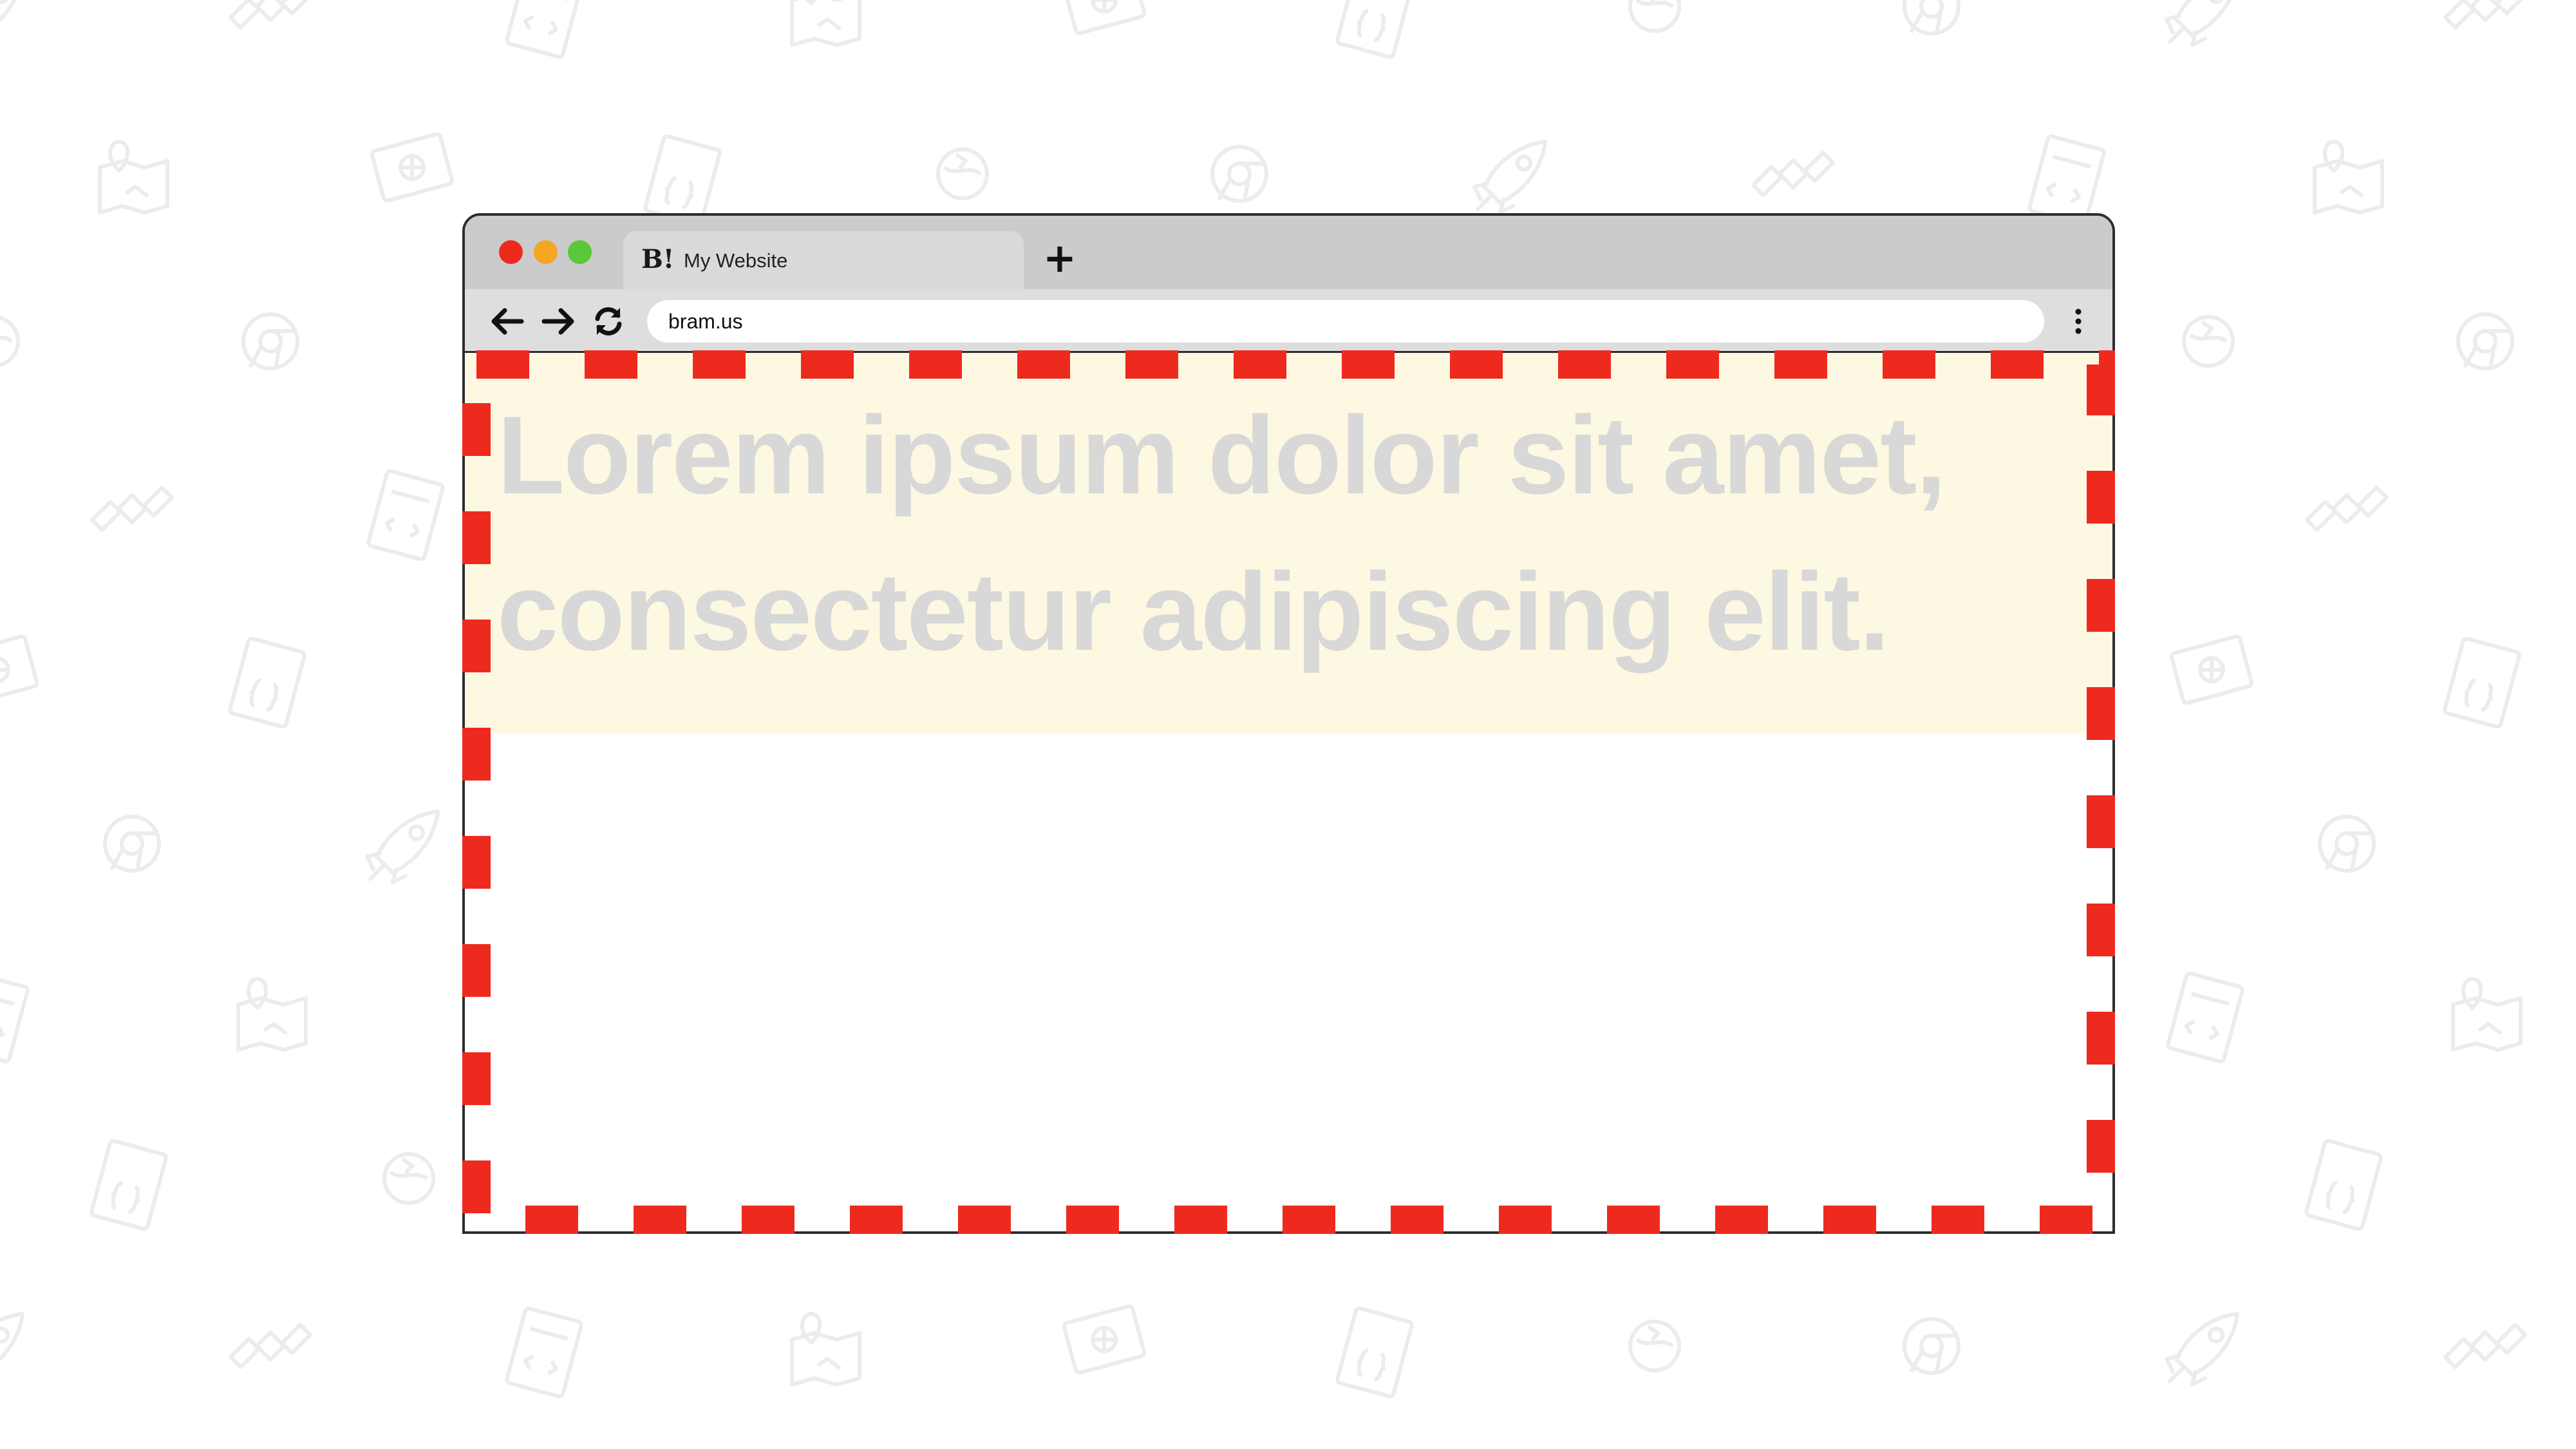 This screenshot has width=2576, height=1449. I want to click on tab-bar: B! My Website +, so click(1288, 253).